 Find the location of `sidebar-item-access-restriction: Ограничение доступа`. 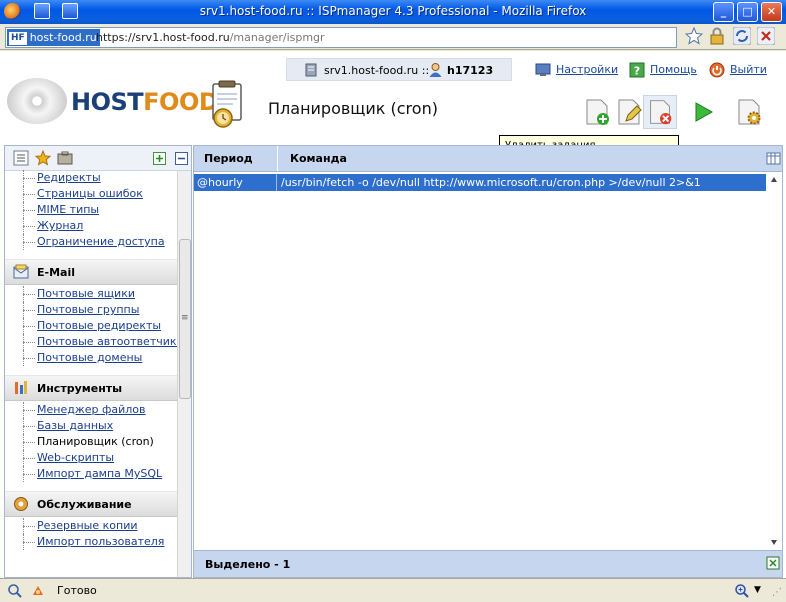

sidebar-item-access-restriction: Ограничение доступа is located at coordinates (91, 242).